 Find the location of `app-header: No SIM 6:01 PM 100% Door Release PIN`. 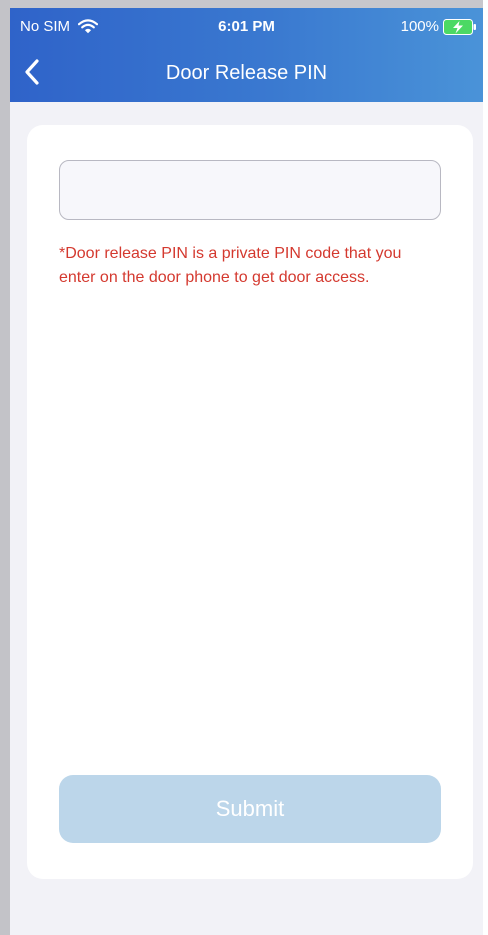

app-header: No SIM 6:01 PM 100% Door Release PIN is located at coordinates (246, 55).